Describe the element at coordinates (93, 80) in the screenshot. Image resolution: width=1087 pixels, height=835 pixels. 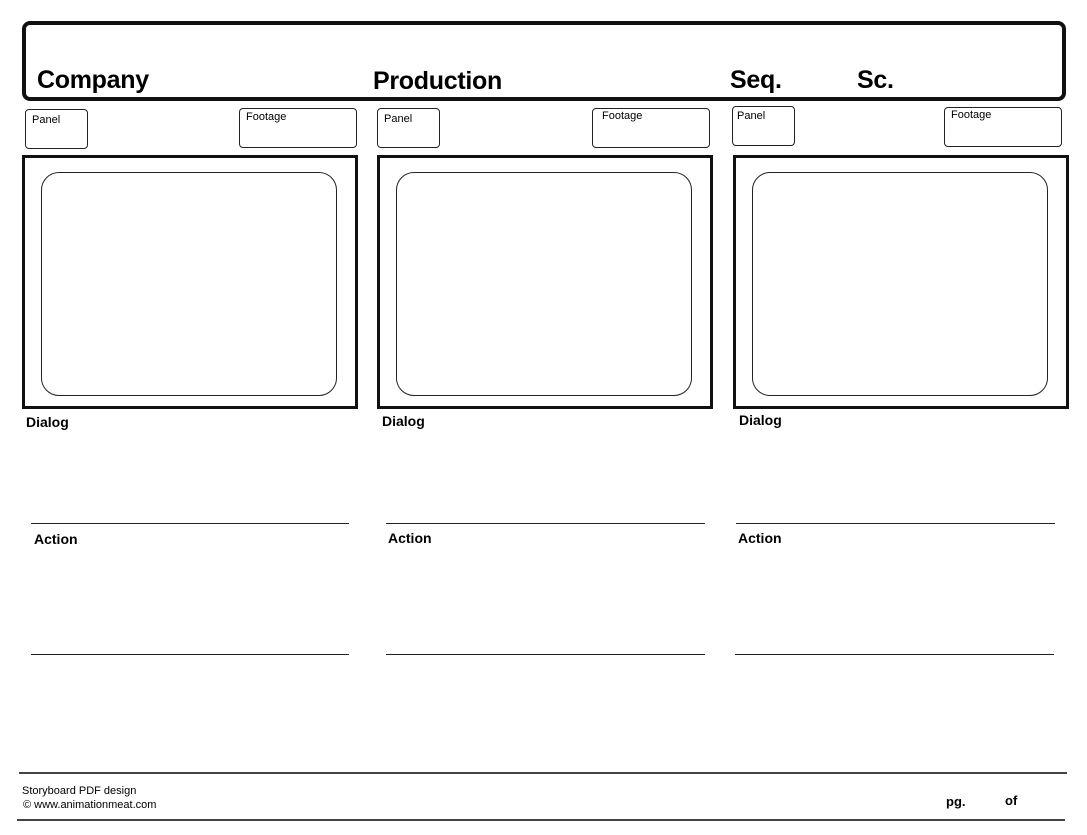
I see `company-label: Company` at that location.